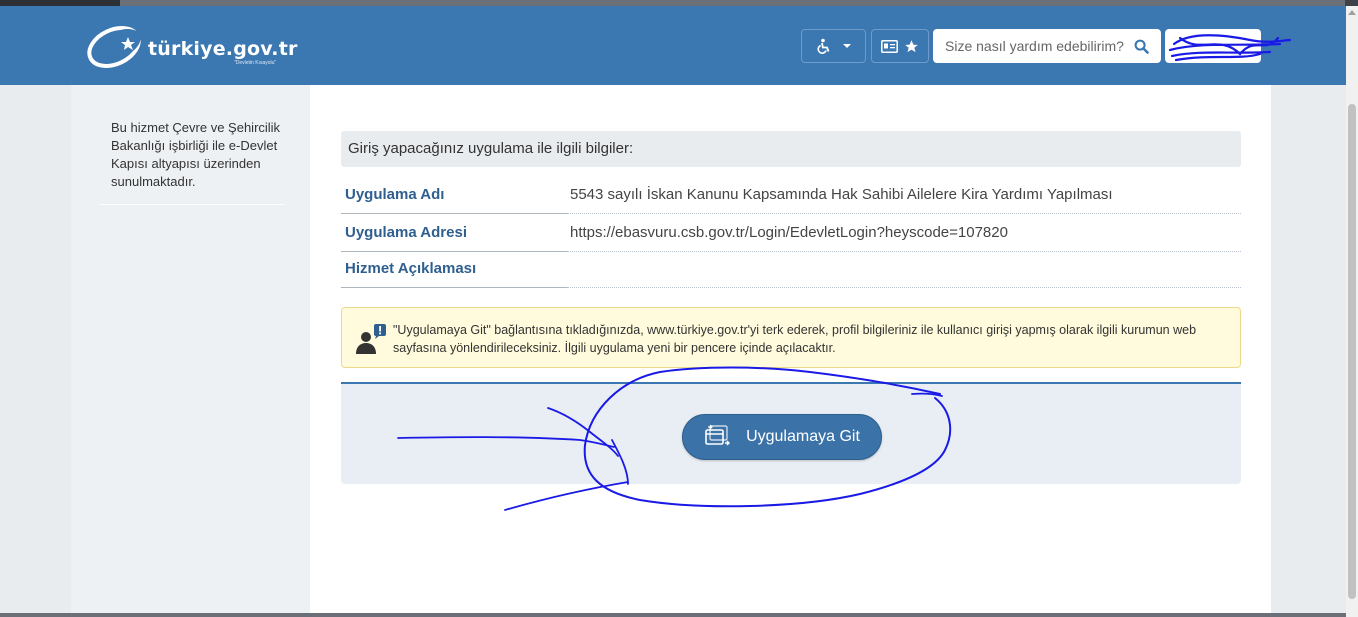 The image size is (1358, 617). What do you see at coordinates (223, 49) in the screenshot?
I see `logo-wordmark: türkiye.gov.tr` at bounding box center [223, 49].